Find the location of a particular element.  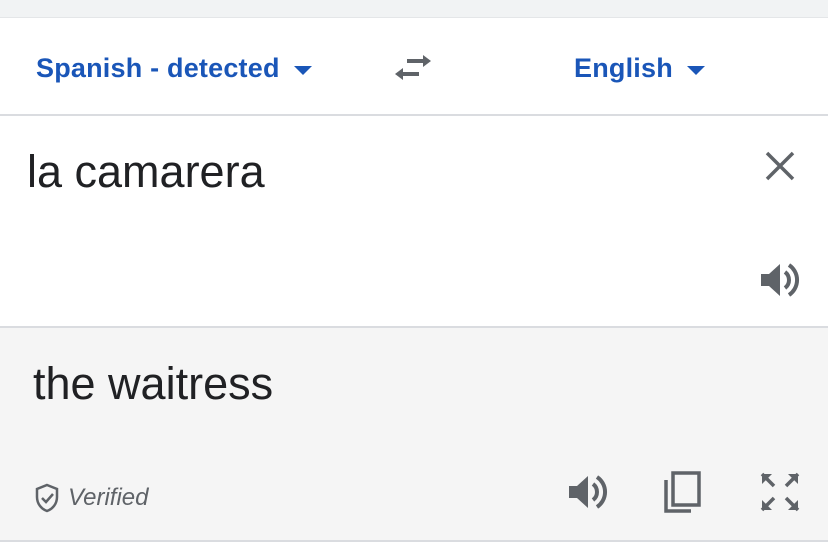

fullscreen-icon is located at coordinates (780, 492).